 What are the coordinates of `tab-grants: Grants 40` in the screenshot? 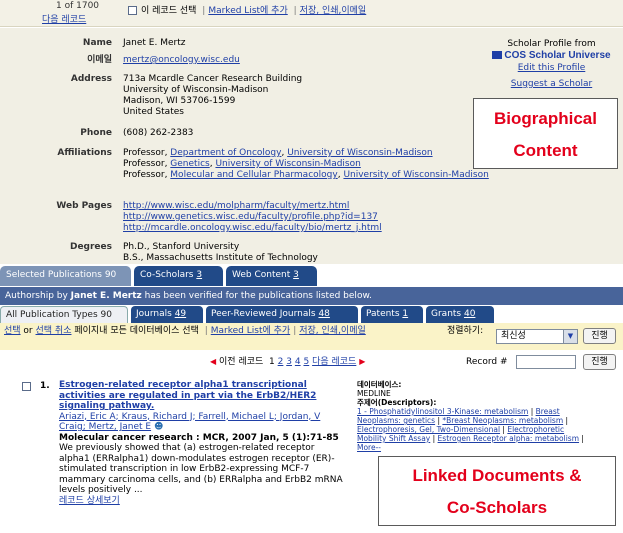 It's located at (460, 314).